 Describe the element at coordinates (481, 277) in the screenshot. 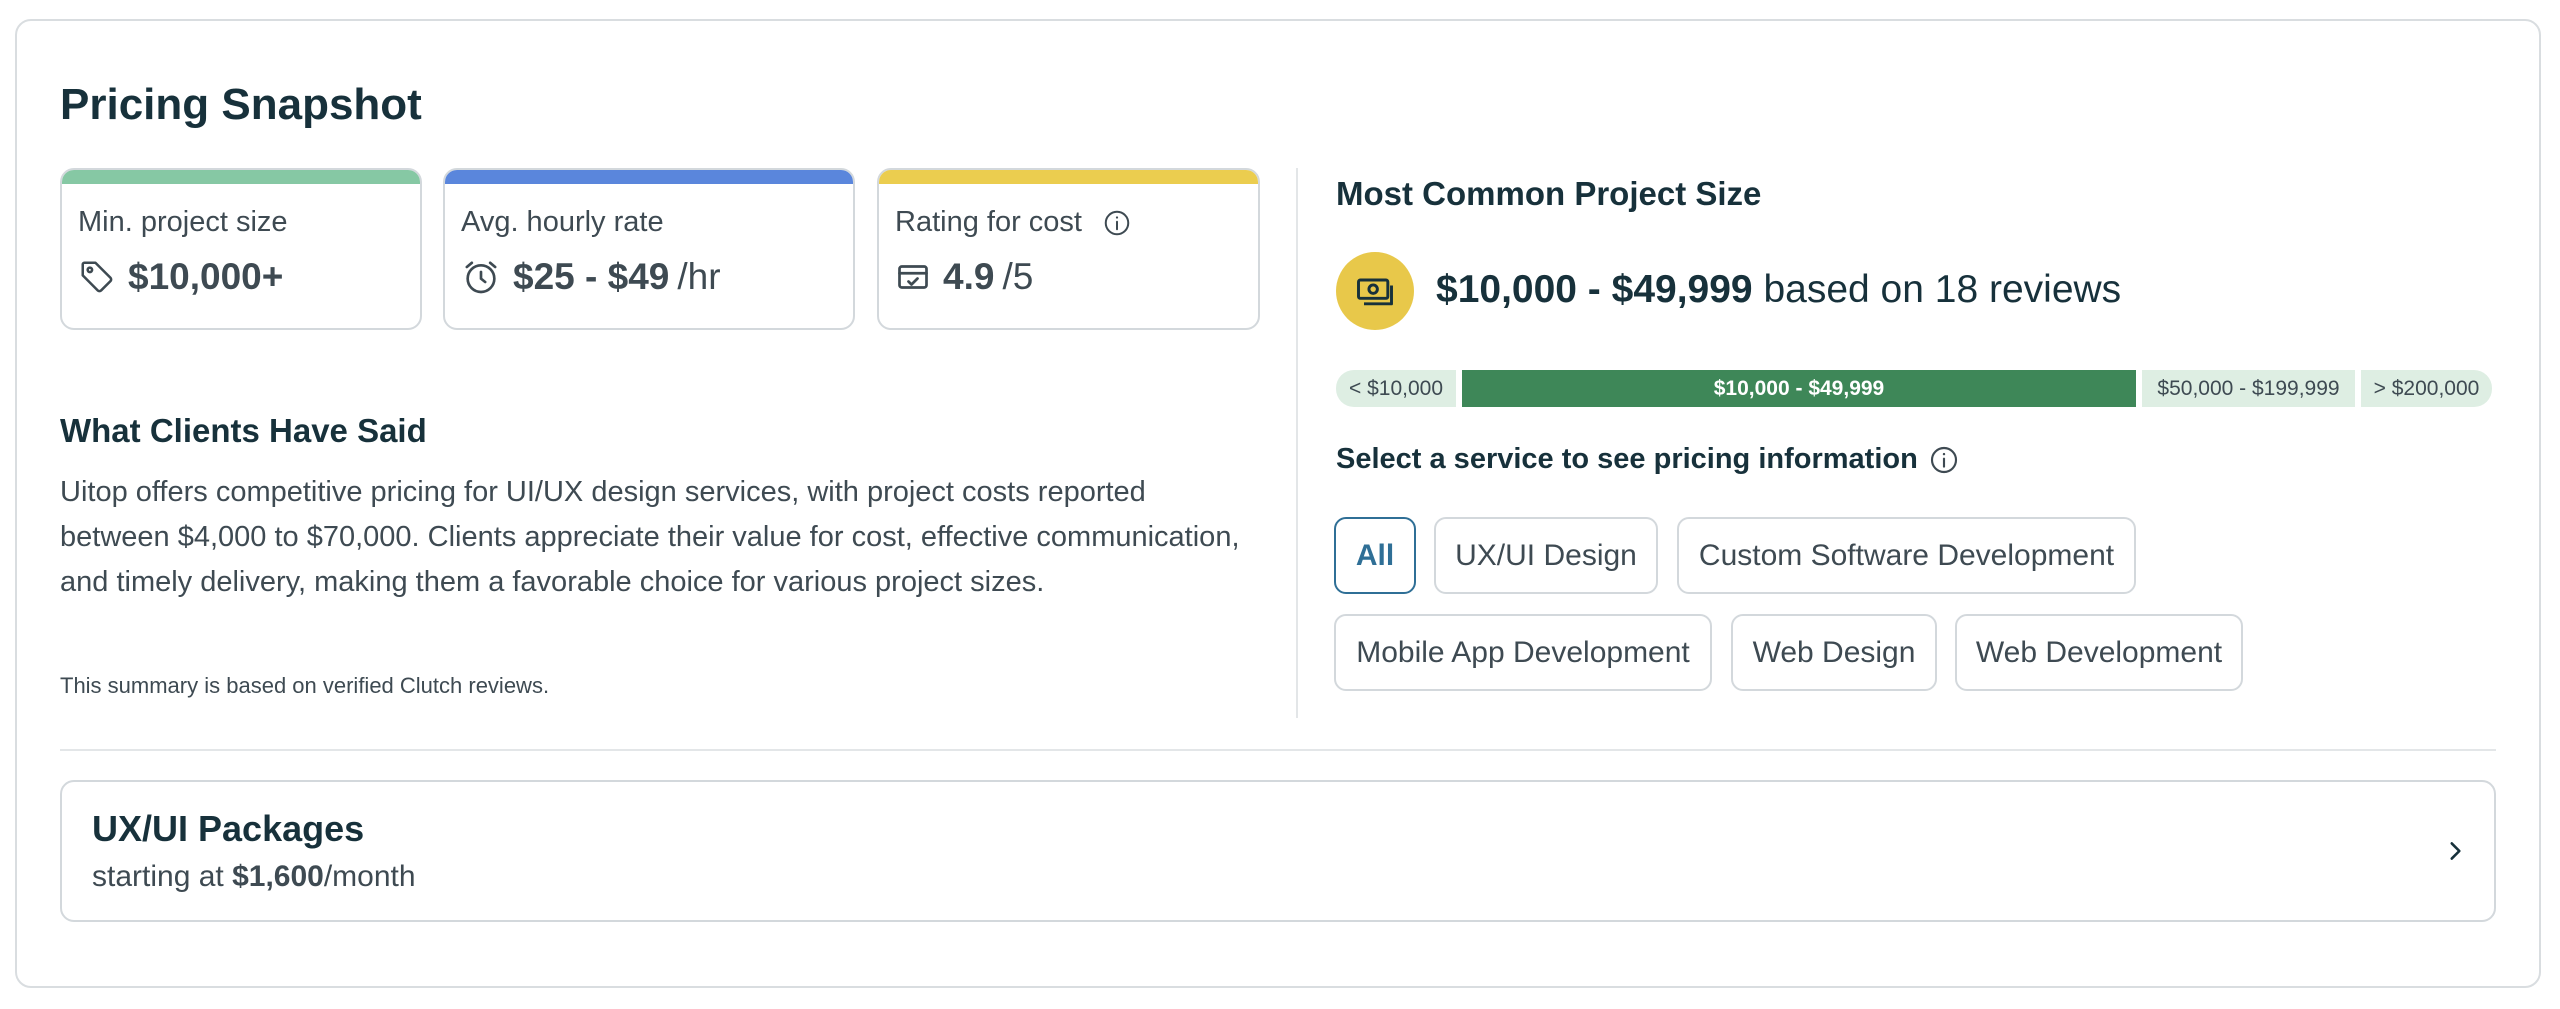

I see `alarm-clock-icon` at that location.